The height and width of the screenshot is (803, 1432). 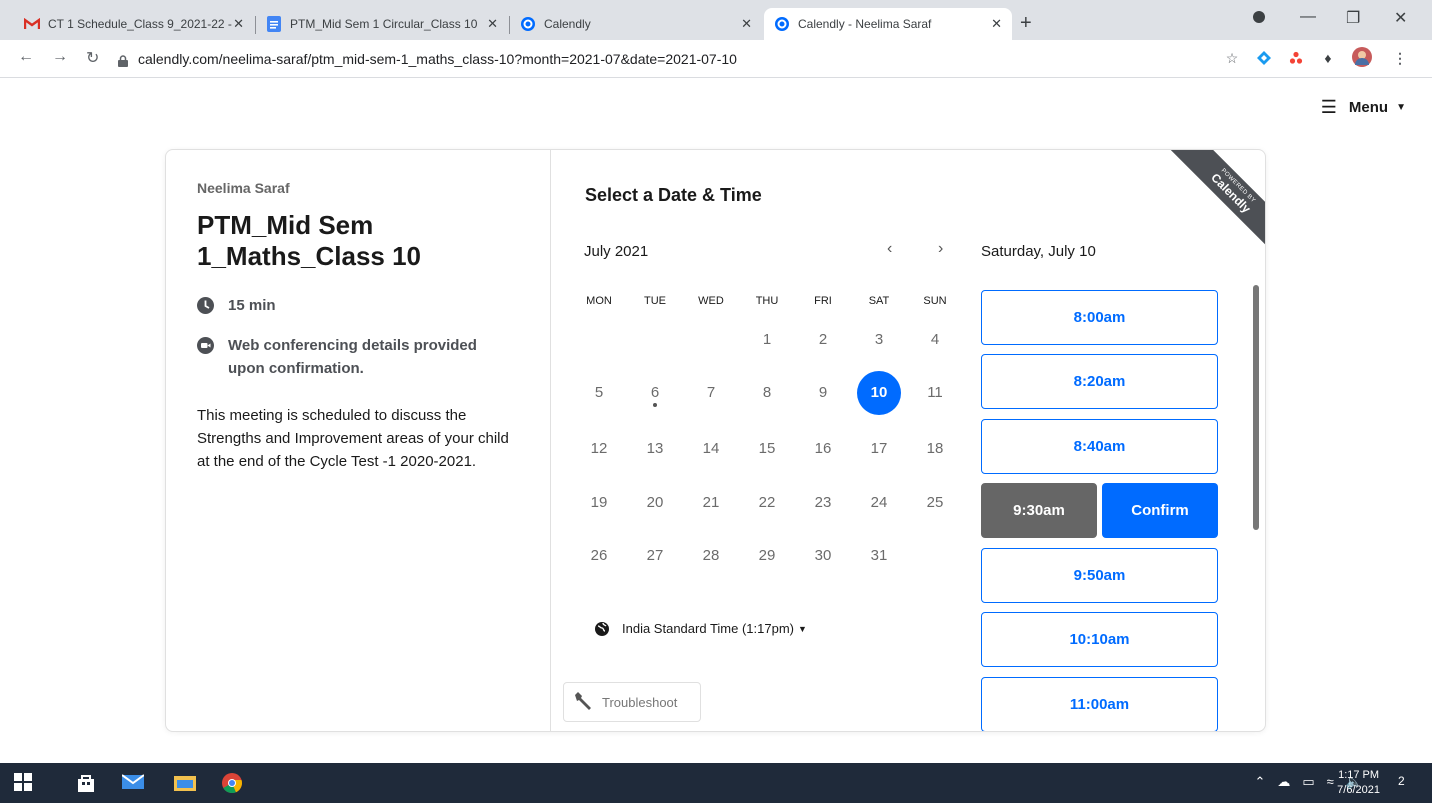 What do you see at coordinates (767, 555) in the screenshot?
I see `calendar-day: 29` at bounding box center [767, 555].